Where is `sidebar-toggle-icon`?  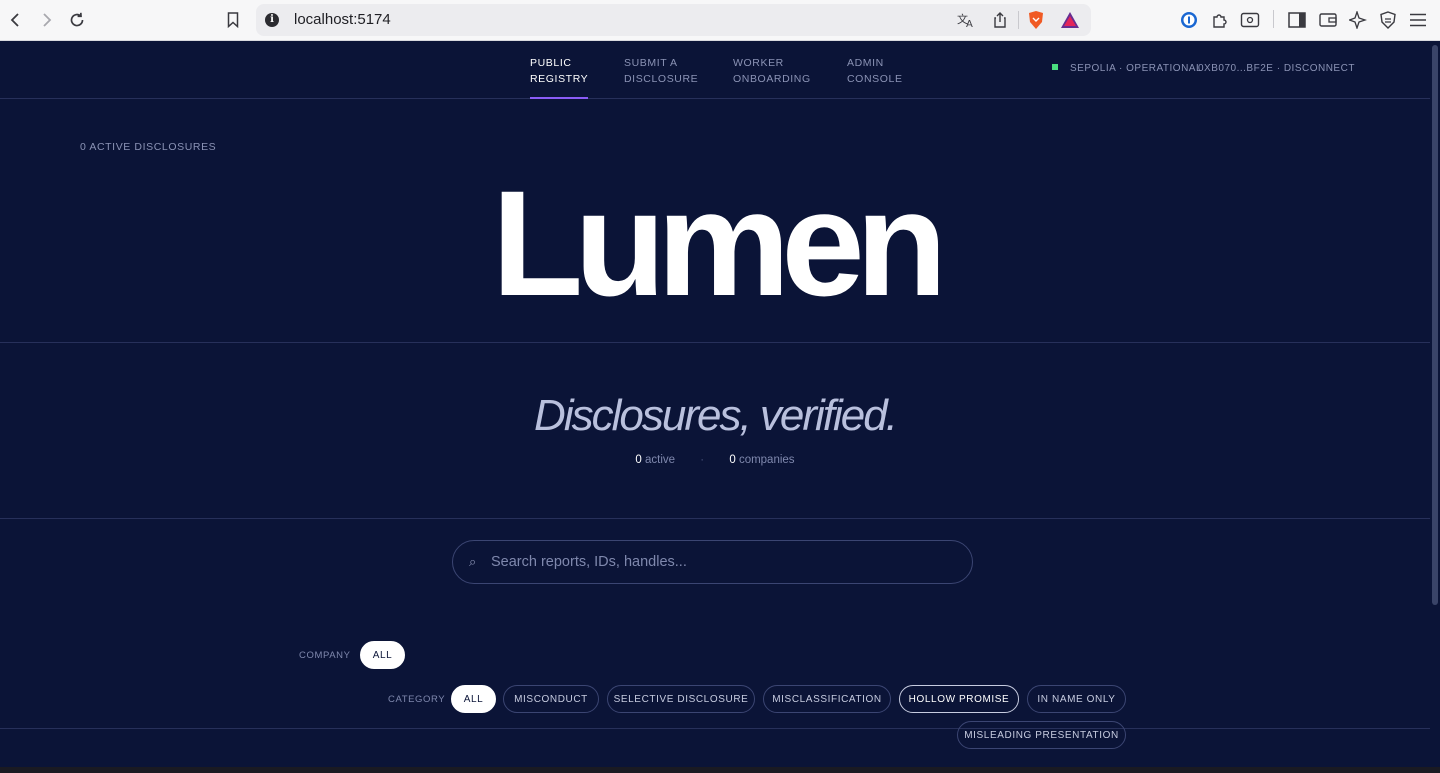 sidebar-toggle-icon is located at coordinates (1297, 20).